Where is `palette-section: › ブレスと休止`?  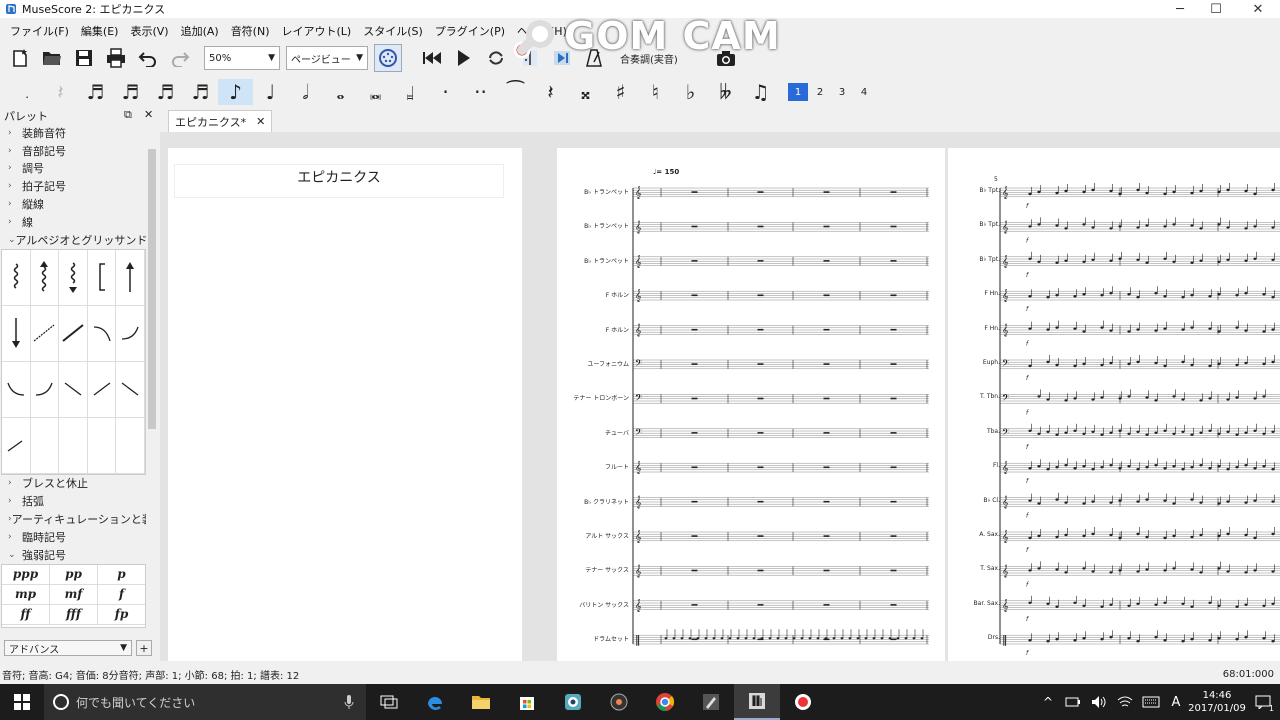 palette-section: › ブレスと休止 is located at coordinates (73, 484).